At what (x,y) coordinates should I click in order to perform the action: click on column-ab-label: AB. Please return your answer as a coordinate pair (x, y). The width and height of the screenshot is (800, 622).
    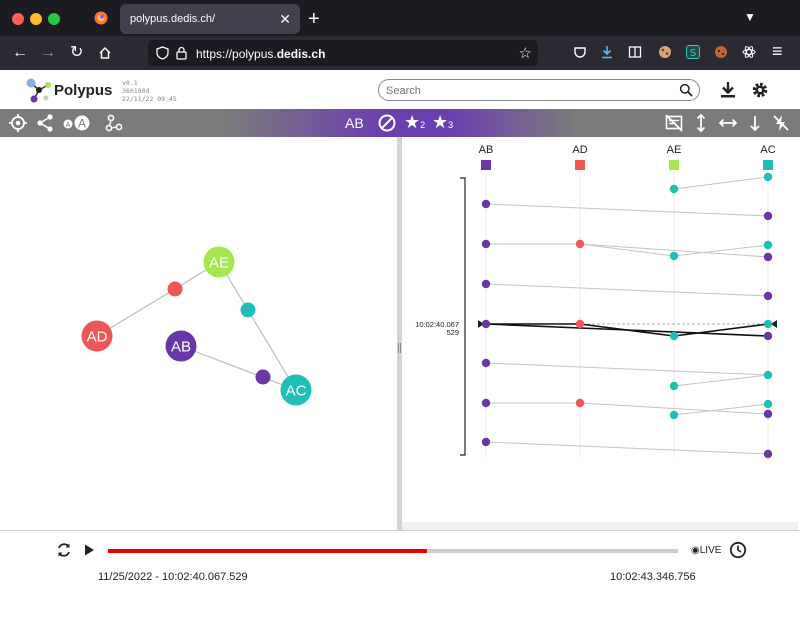
    Looking at the image, I should click on (486, 150).